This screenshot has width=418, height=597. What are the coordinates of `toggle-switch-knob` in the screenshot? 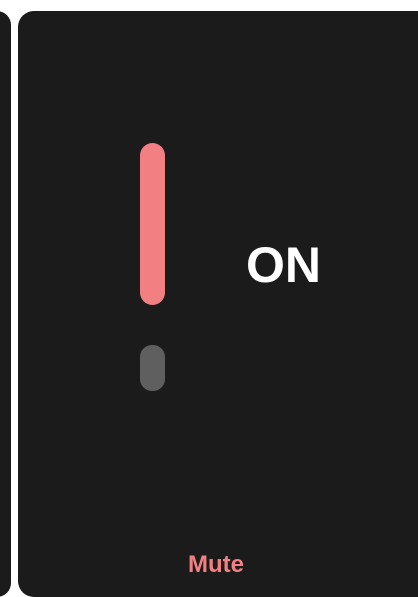 It's located at (152, 368).